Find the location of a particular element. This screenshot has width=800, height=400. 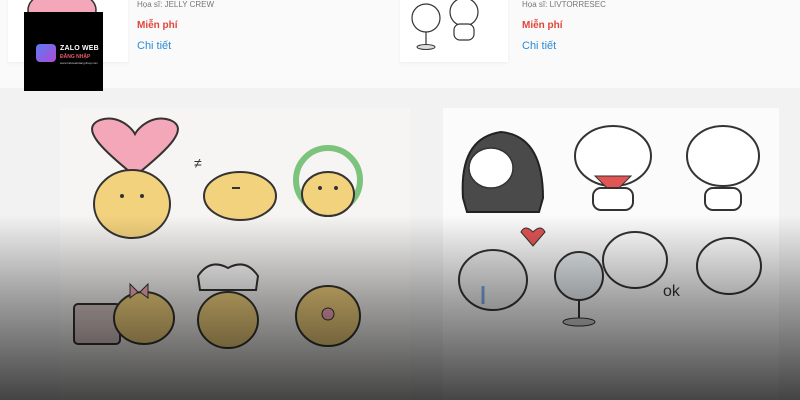

logo-title: ZALO WEB is located at coordinates (79, 48).